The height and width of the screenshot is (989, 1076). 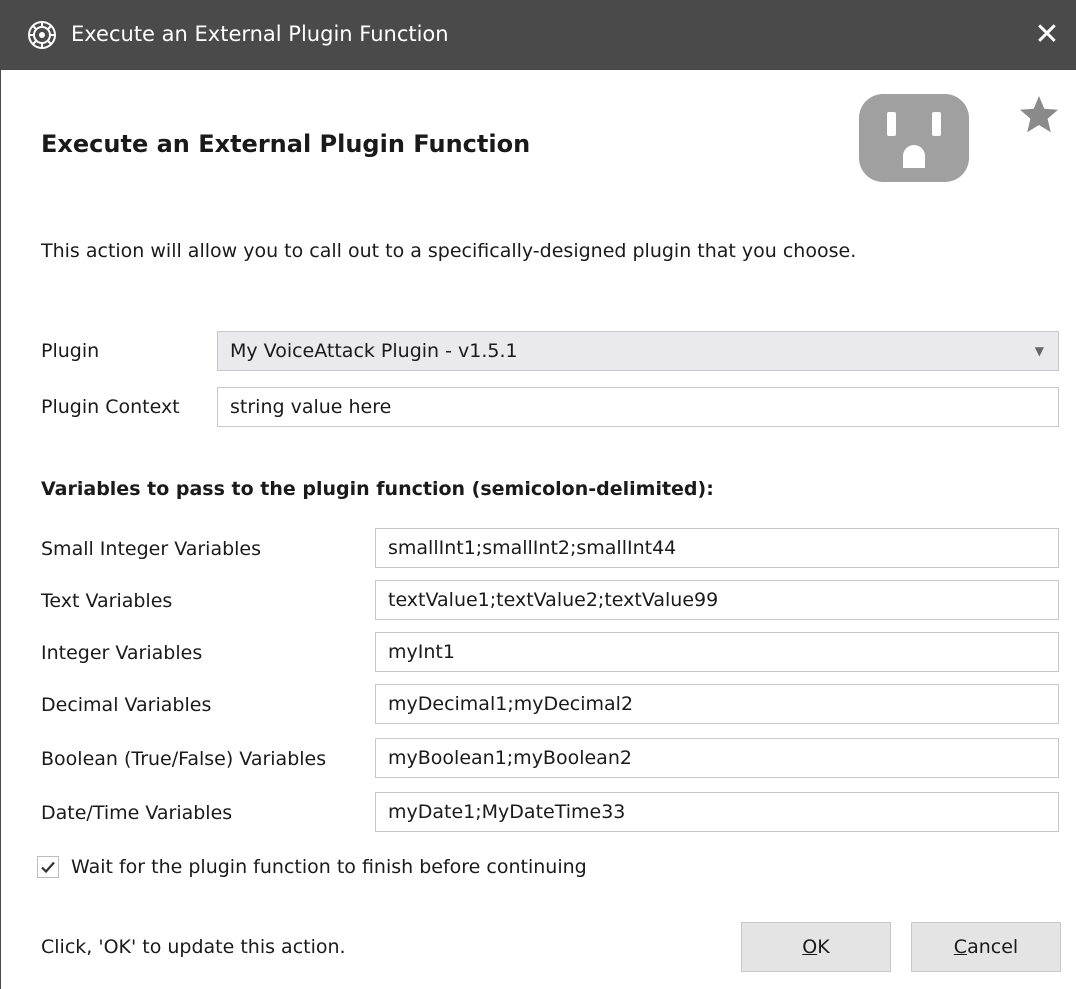 I want to click on wait-checkbox, so click(x=48, y=867).